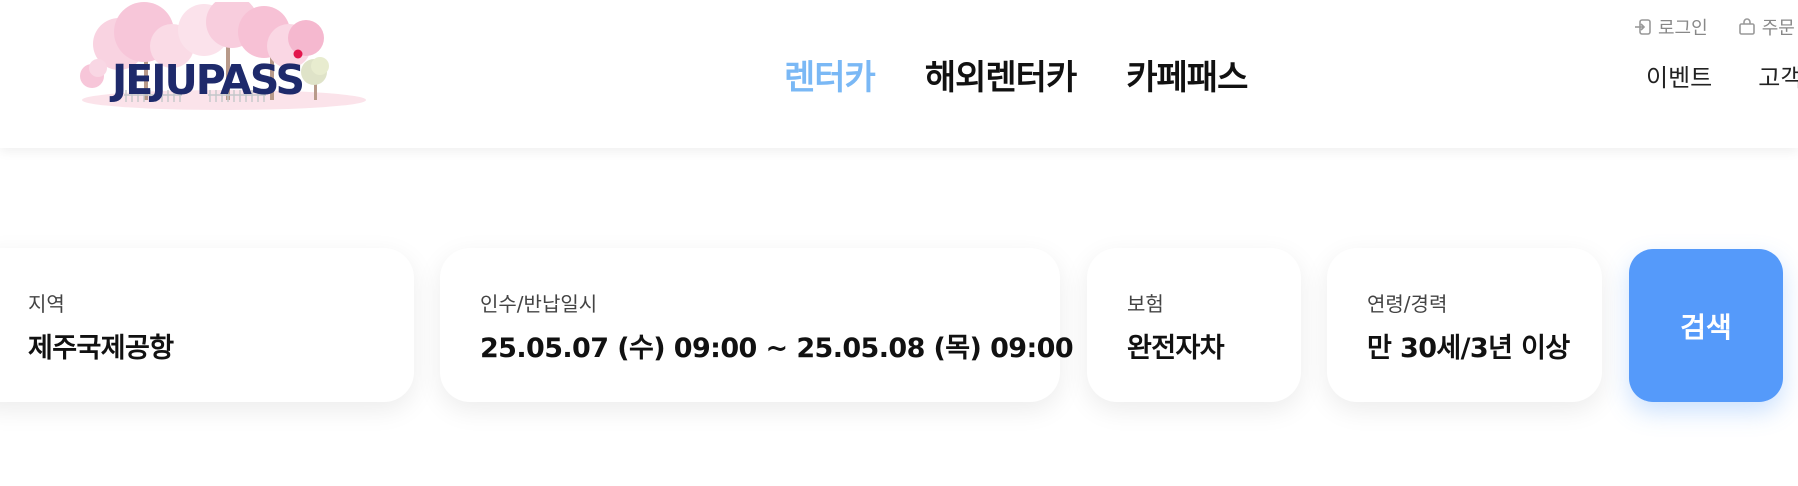  I want to click on datetime-value: 25.05.07 (수) 09:00 ~ 25.05.08 (목) 09:00, so click(777, 348).